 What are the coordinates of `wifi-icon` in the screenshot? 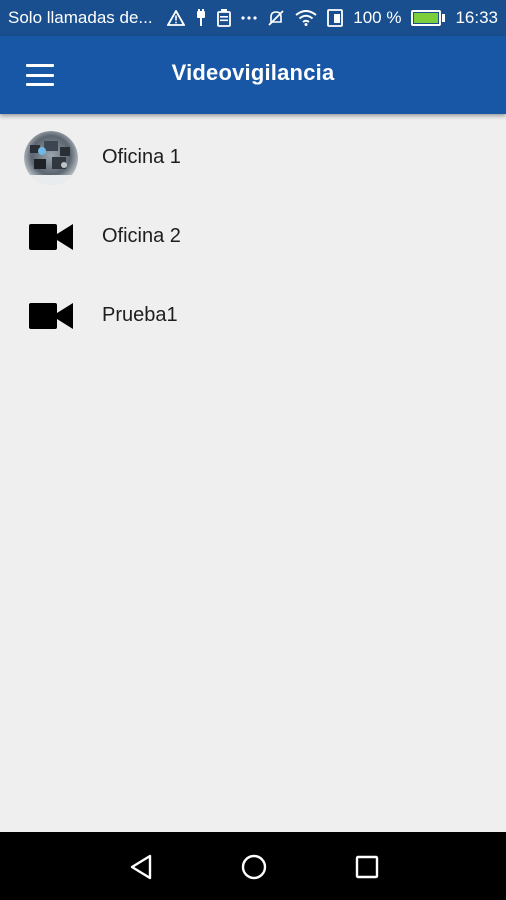 It's located at (306, 18).